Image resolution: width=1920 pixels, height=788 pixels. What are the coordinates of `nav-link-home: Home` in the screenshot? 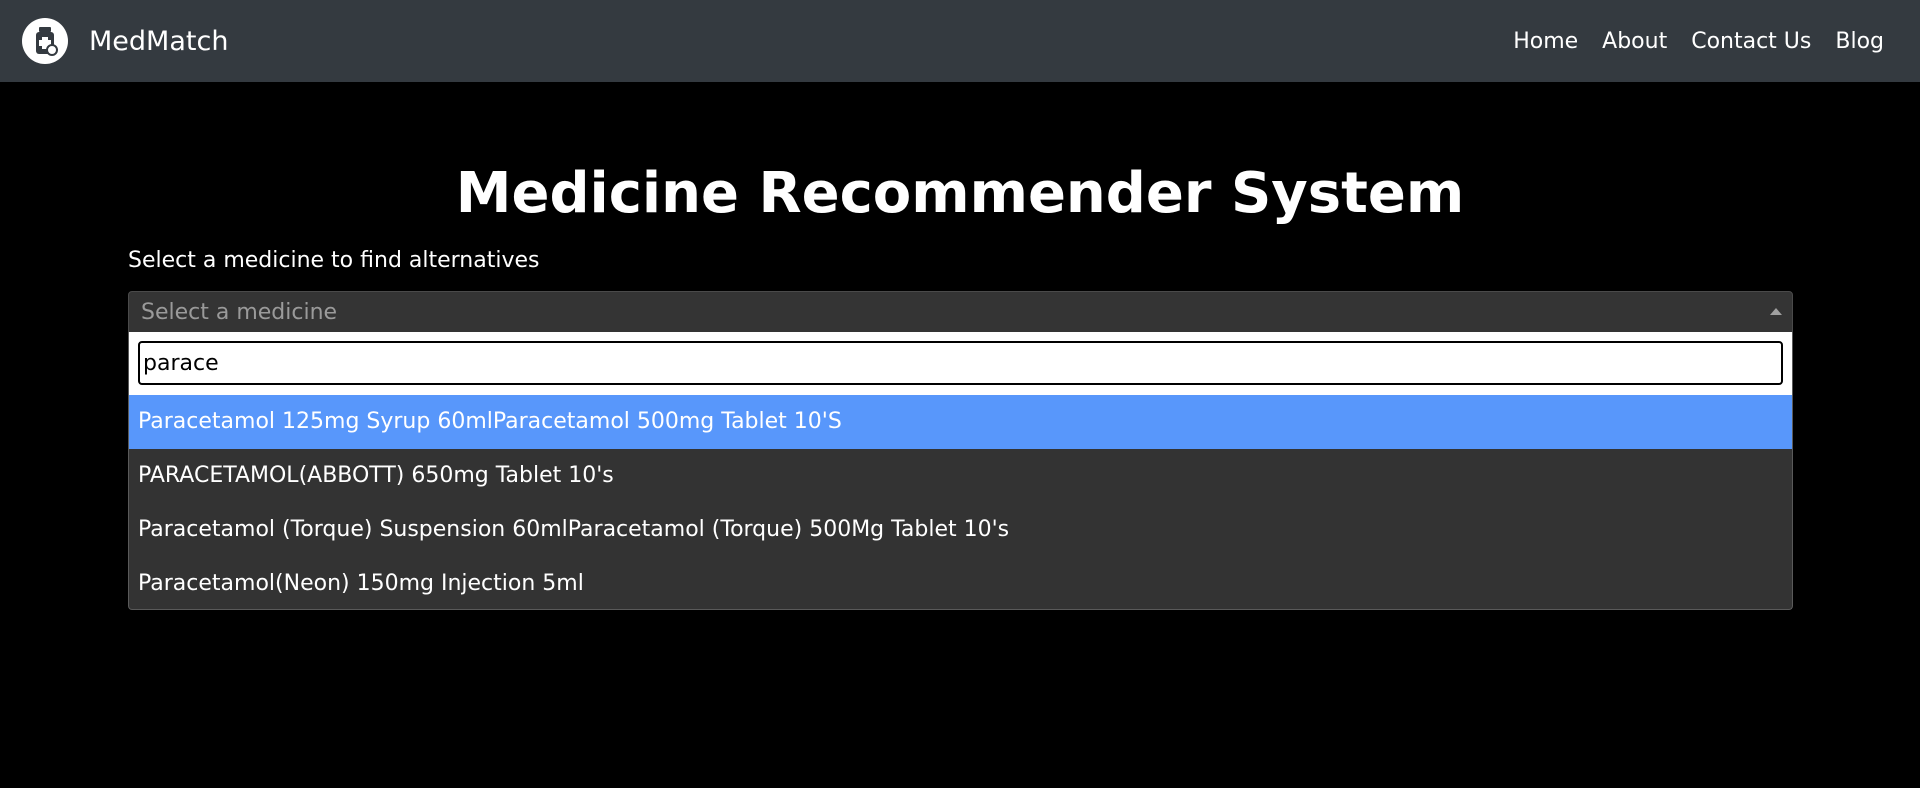 It's located at (1545, 41).